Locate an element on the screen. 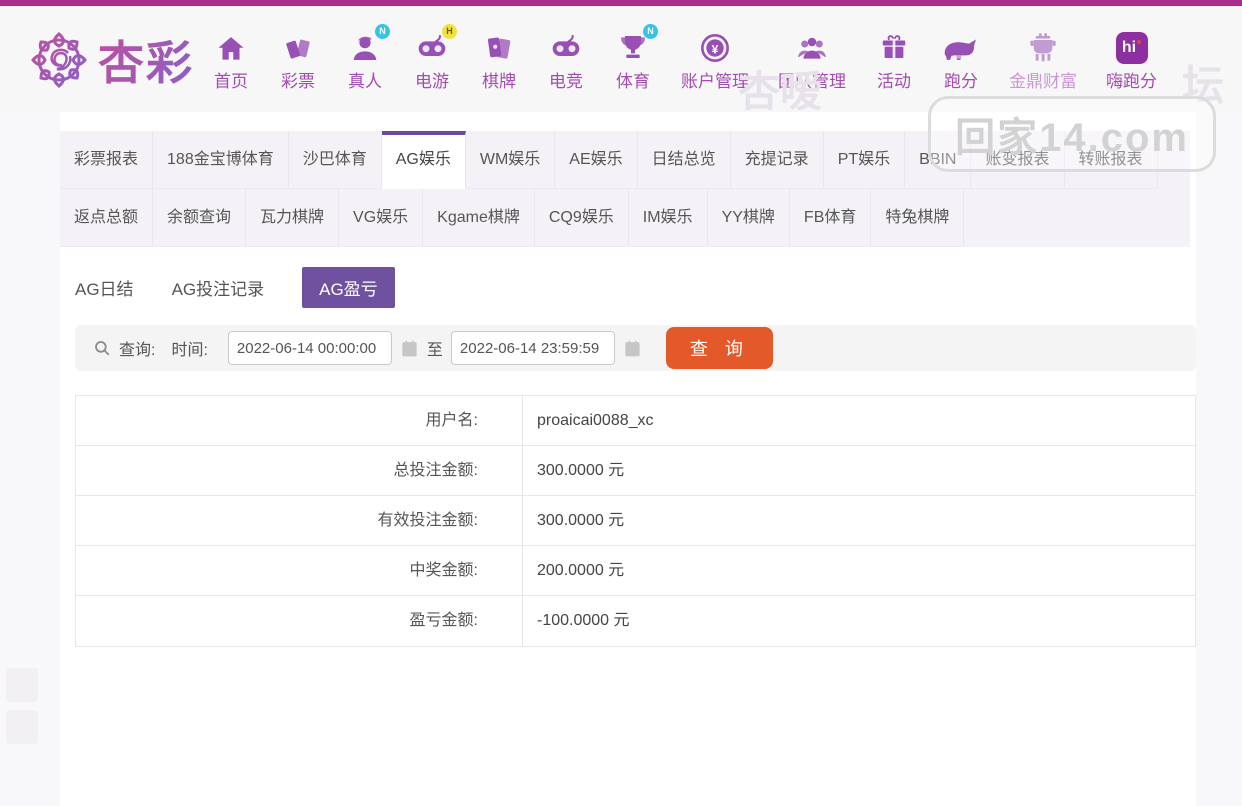 The width and height of the screenshot is (1242, 806). tab-wali-qipai: 瓦力棋牌 is located at coordinates (293, 218).